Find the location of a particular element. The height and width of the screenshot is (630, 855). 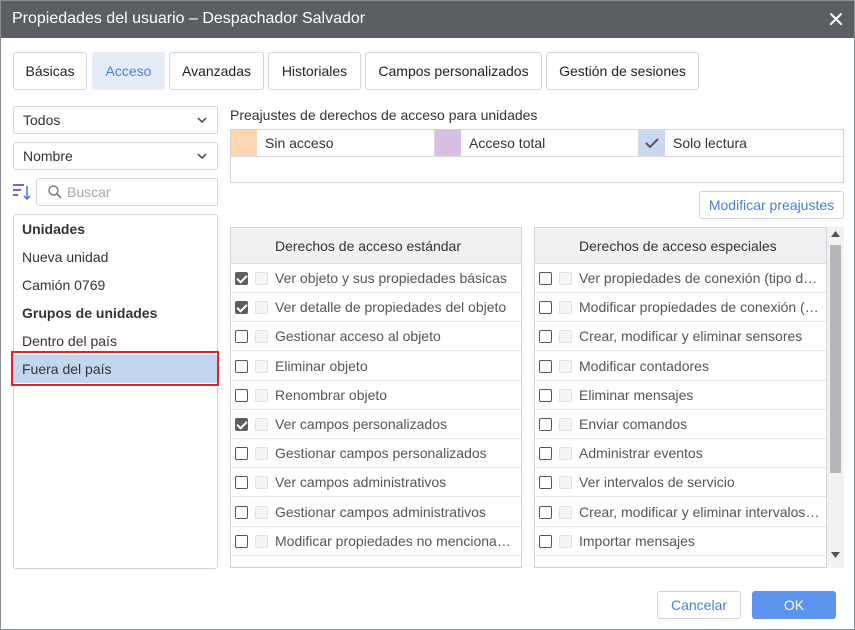

search-input is located at coordinates (137, 192).